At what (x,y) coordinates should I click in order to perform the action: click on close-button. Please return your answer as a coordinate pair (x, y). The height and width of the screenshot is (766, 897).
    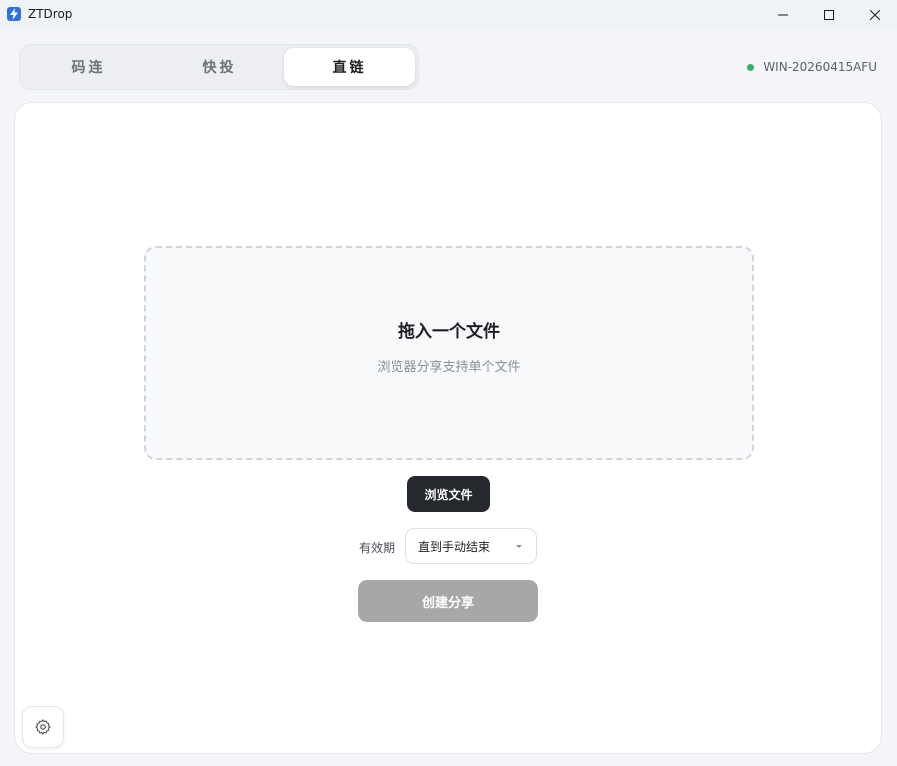
    Looking at the image, I should click on (874, 14).